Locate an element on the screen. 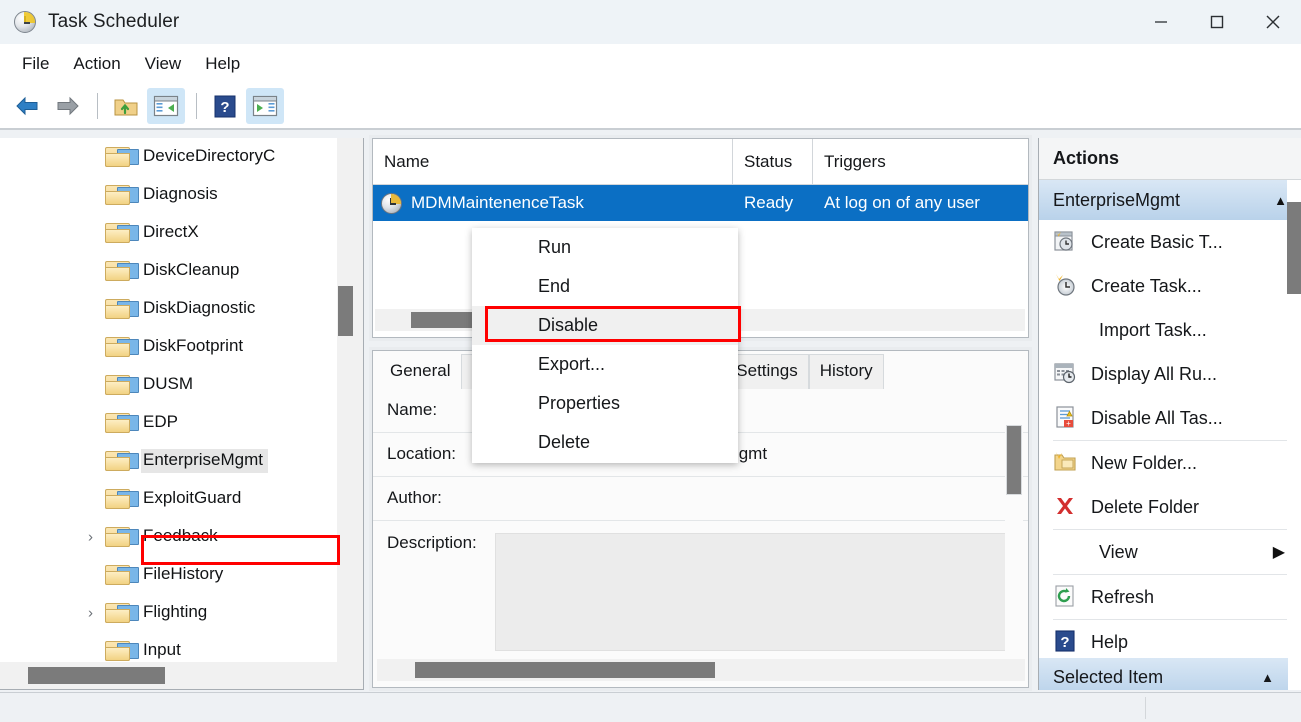 This screenshot has width=1301, height=722. close-icon is located at coordinates (1273, 22).